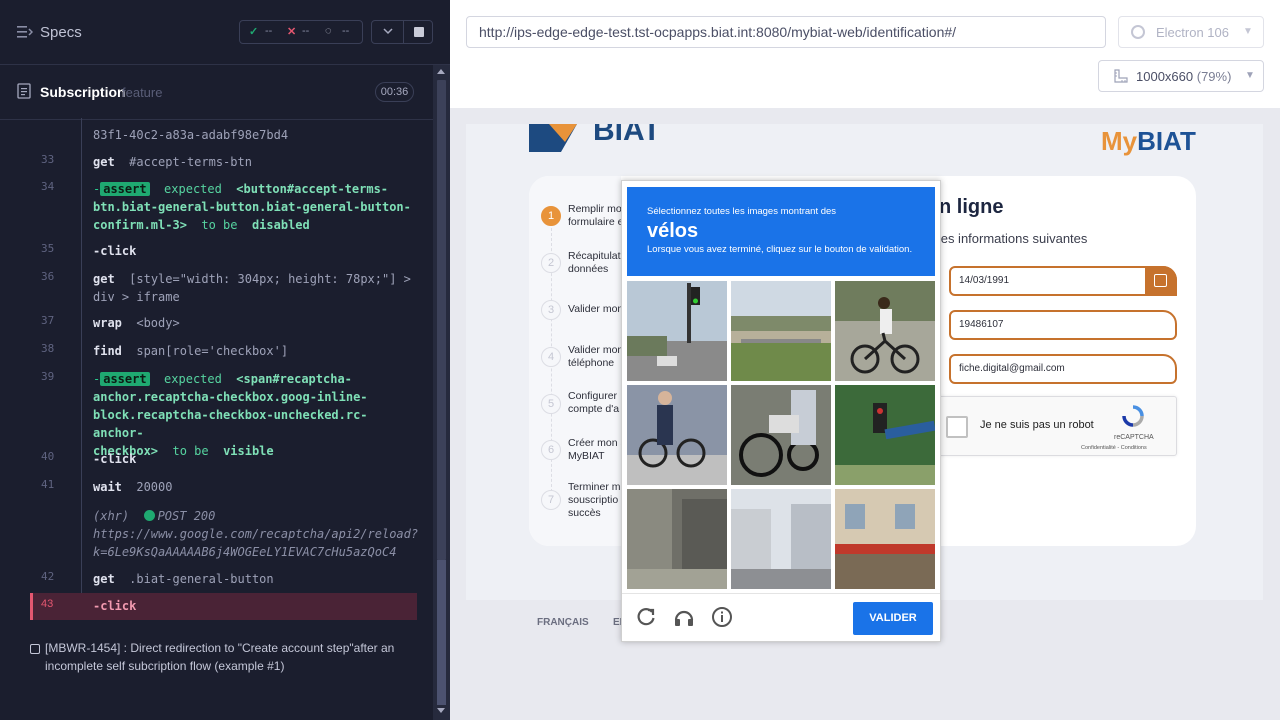  What do you see at coordinates (212, 351) in the screenshot?
I see `log-arg: span[role='checkbox']` at bounding box center [212, 351].